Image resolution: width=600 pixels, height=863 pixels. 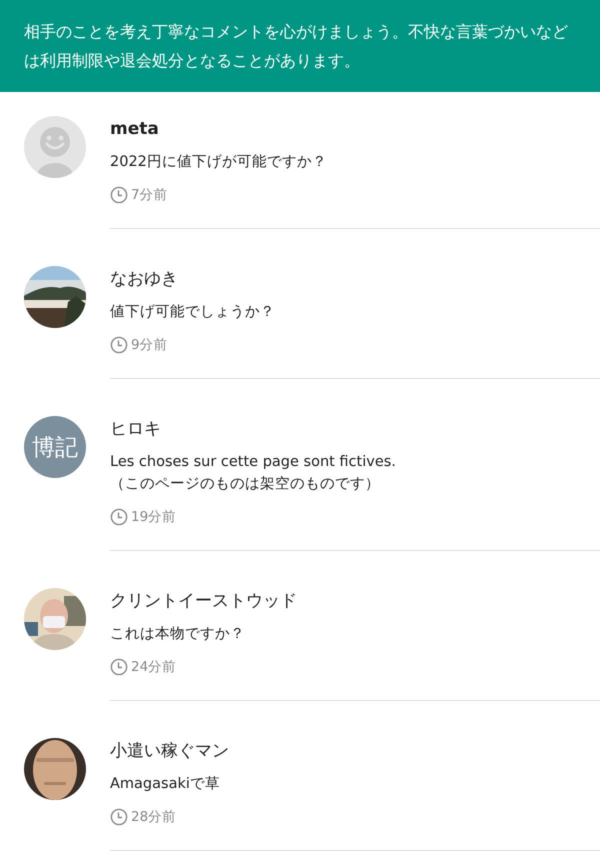 I want to click on user-name: meta, so click(x=135, y=129).